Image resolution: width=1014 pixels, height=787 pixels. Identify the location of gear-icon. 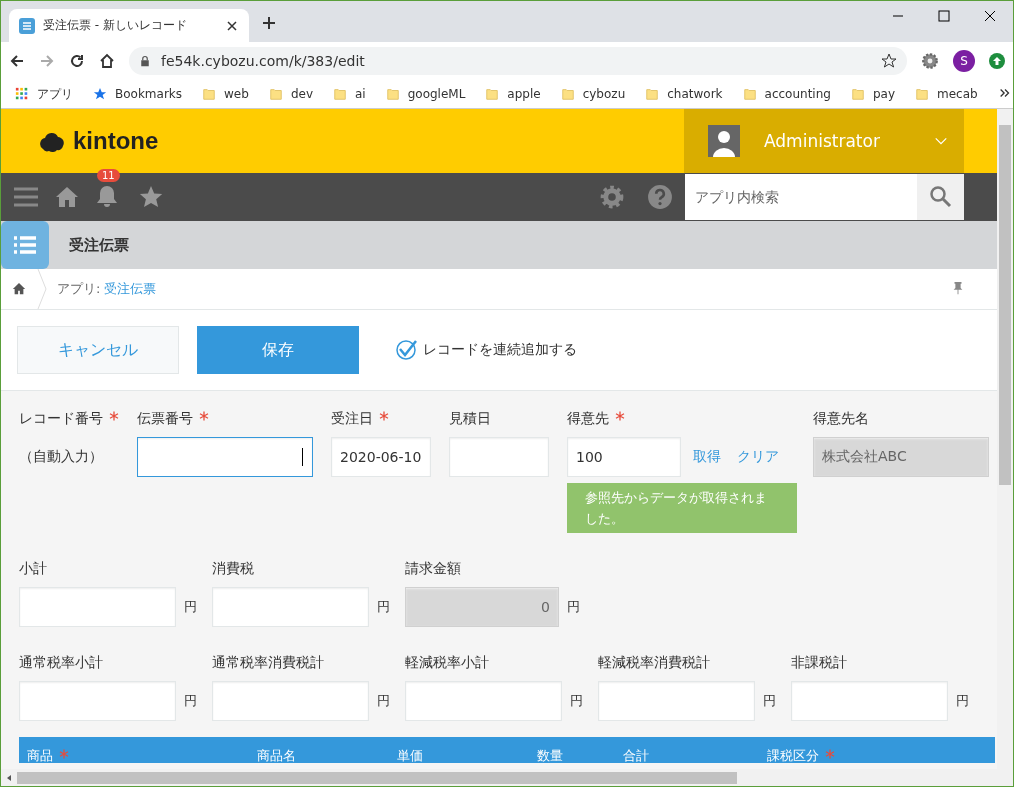
(930, 61).